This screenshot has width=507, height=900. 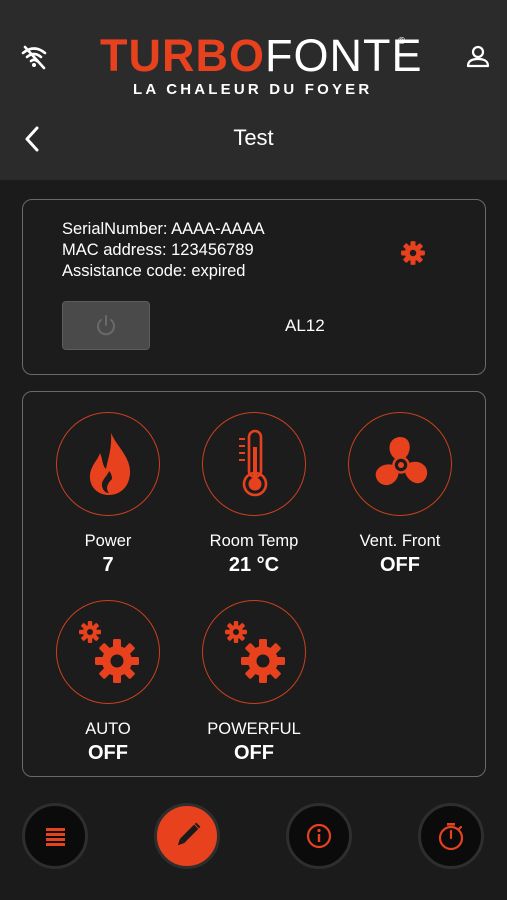 I want to click on nav-info-button, so click(x=319, y=836).